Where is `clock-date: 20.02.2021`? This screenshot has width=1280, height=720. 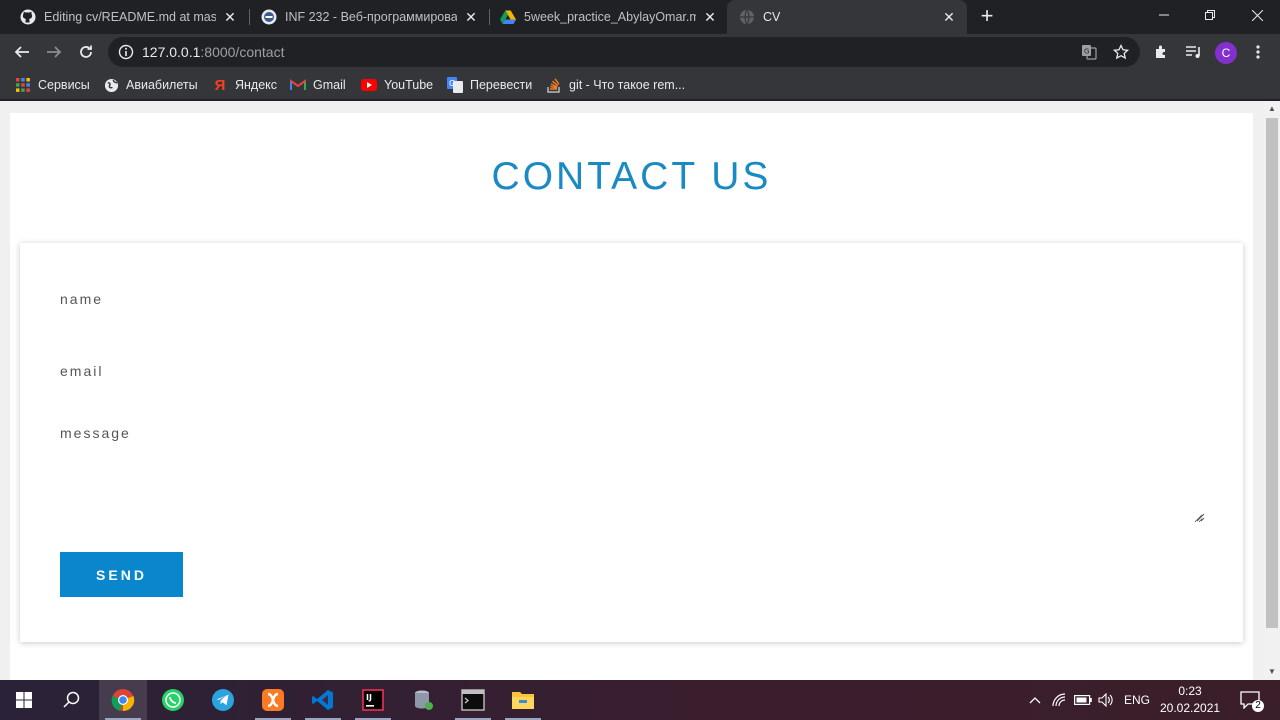
clock-date: 20.02.2021 is located at coordinates (1190, 708).